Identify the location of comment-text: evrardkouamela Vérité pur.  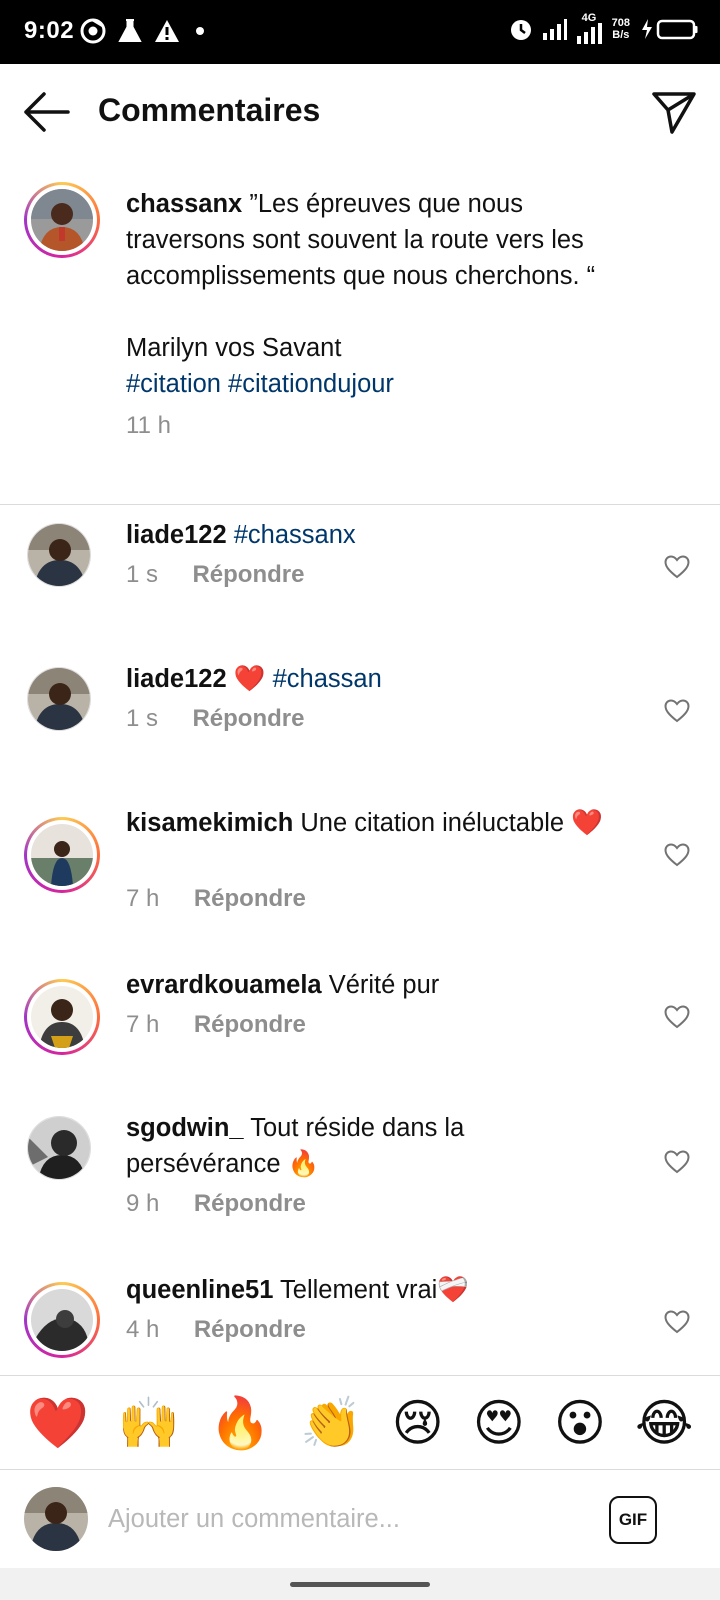
(283, 985).